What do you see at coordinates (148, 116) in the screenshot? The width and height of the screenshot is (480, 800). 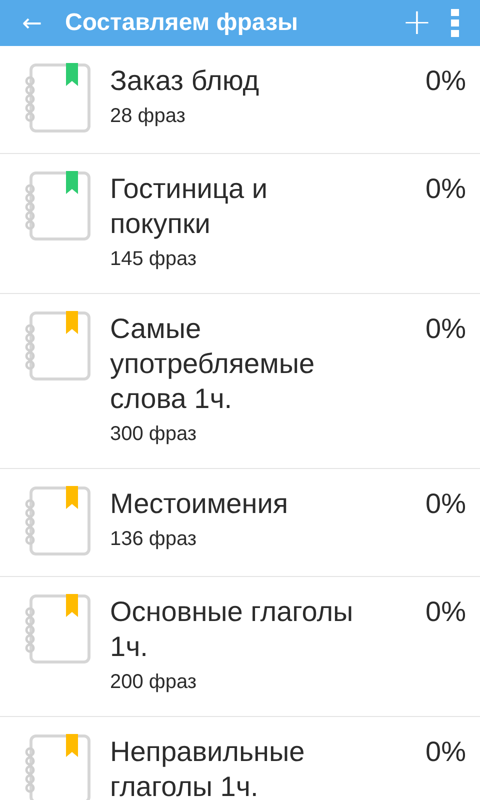 I see `phrase-count: 28 фраз` at bounding box center [148, 116].